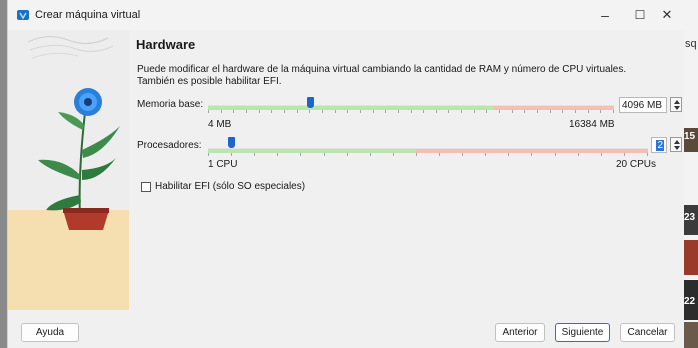 The image size is (698, 348). I want to click on processors-slider-warning-range, so click(532, 151).